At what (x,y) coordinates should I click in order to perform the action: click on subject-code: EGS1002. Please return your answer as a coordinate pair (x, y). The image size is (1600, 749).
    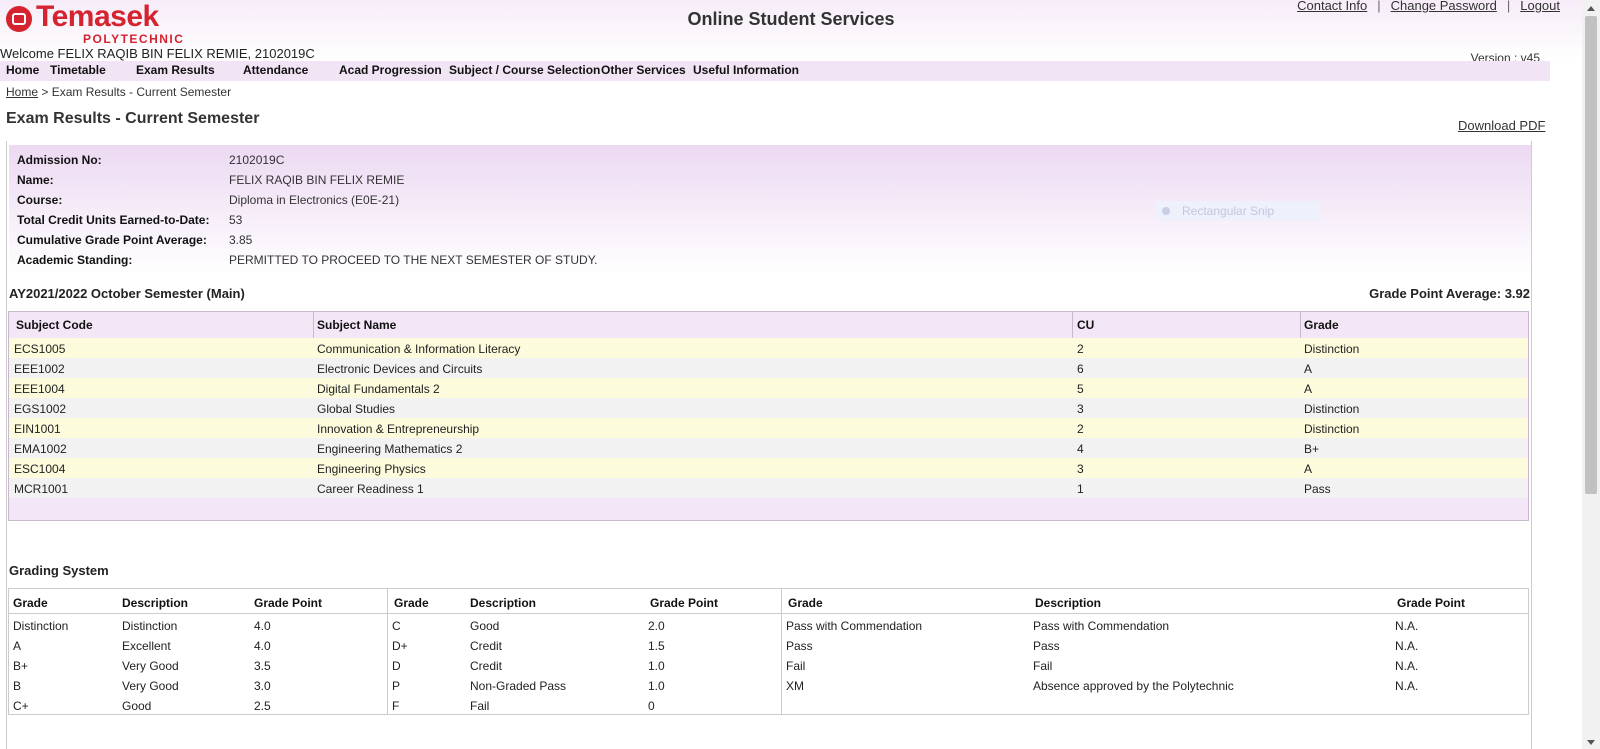
    Looking at the image, I should click on (40, 409).